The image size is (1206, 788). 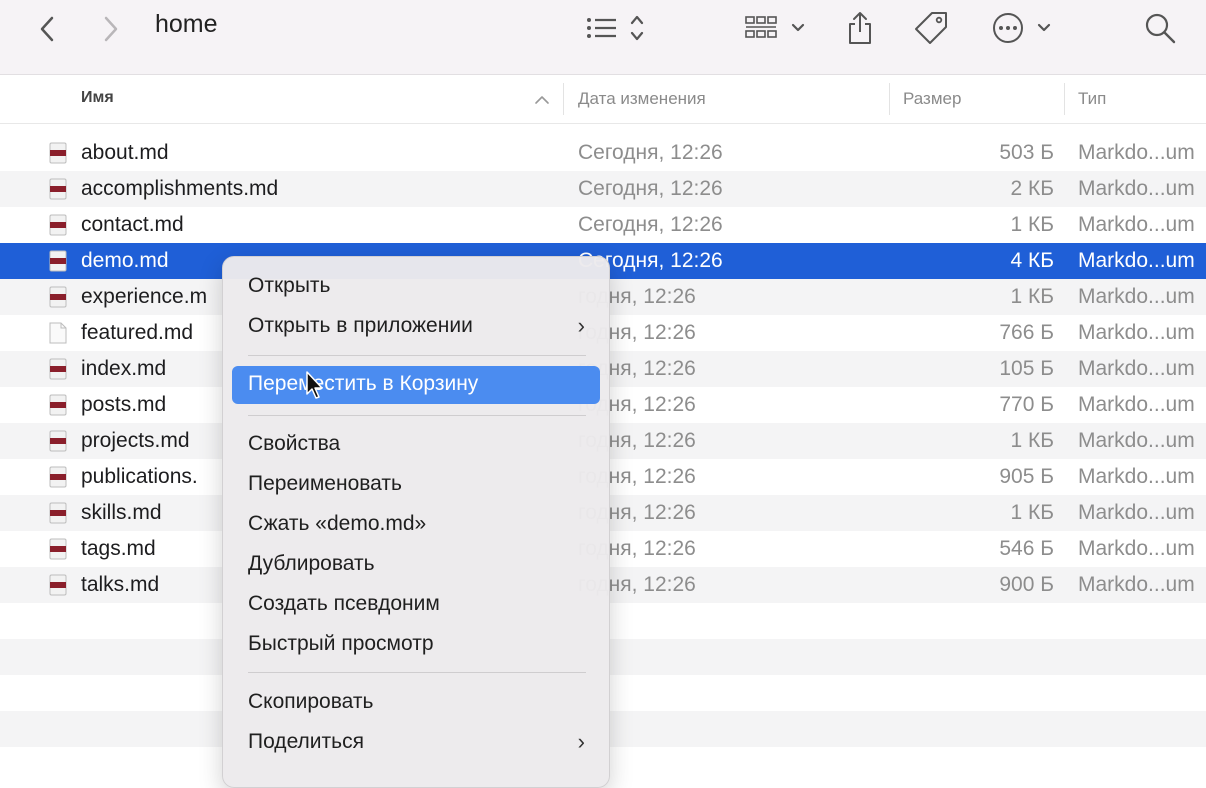 I want to click on chevron-left-icon, so click(x=47, y=29).